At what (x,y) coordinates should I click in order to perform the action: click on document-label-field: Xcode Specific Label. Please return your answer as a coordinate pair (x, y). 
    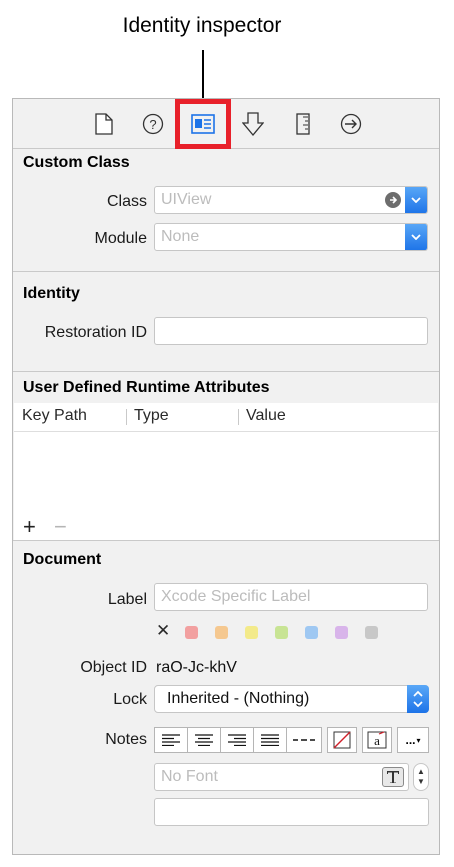
    Looking at the image, I should click on (291, 597).